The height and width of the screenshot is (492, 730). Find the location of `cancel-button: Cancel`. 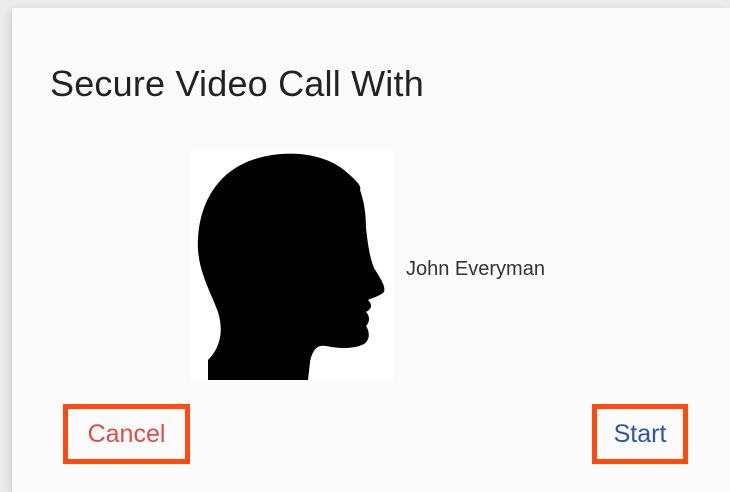

cancel-button: Cancel is located at coordinates (126, 434).